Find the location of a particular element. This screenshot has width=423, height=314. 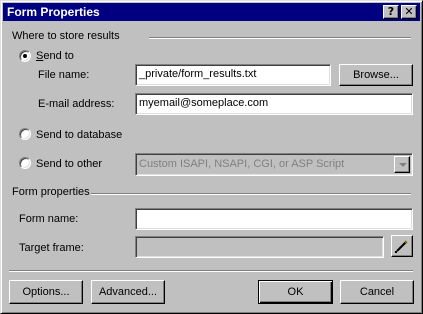

target-frame-label: Target frame: is located at coordinates (51, 248).